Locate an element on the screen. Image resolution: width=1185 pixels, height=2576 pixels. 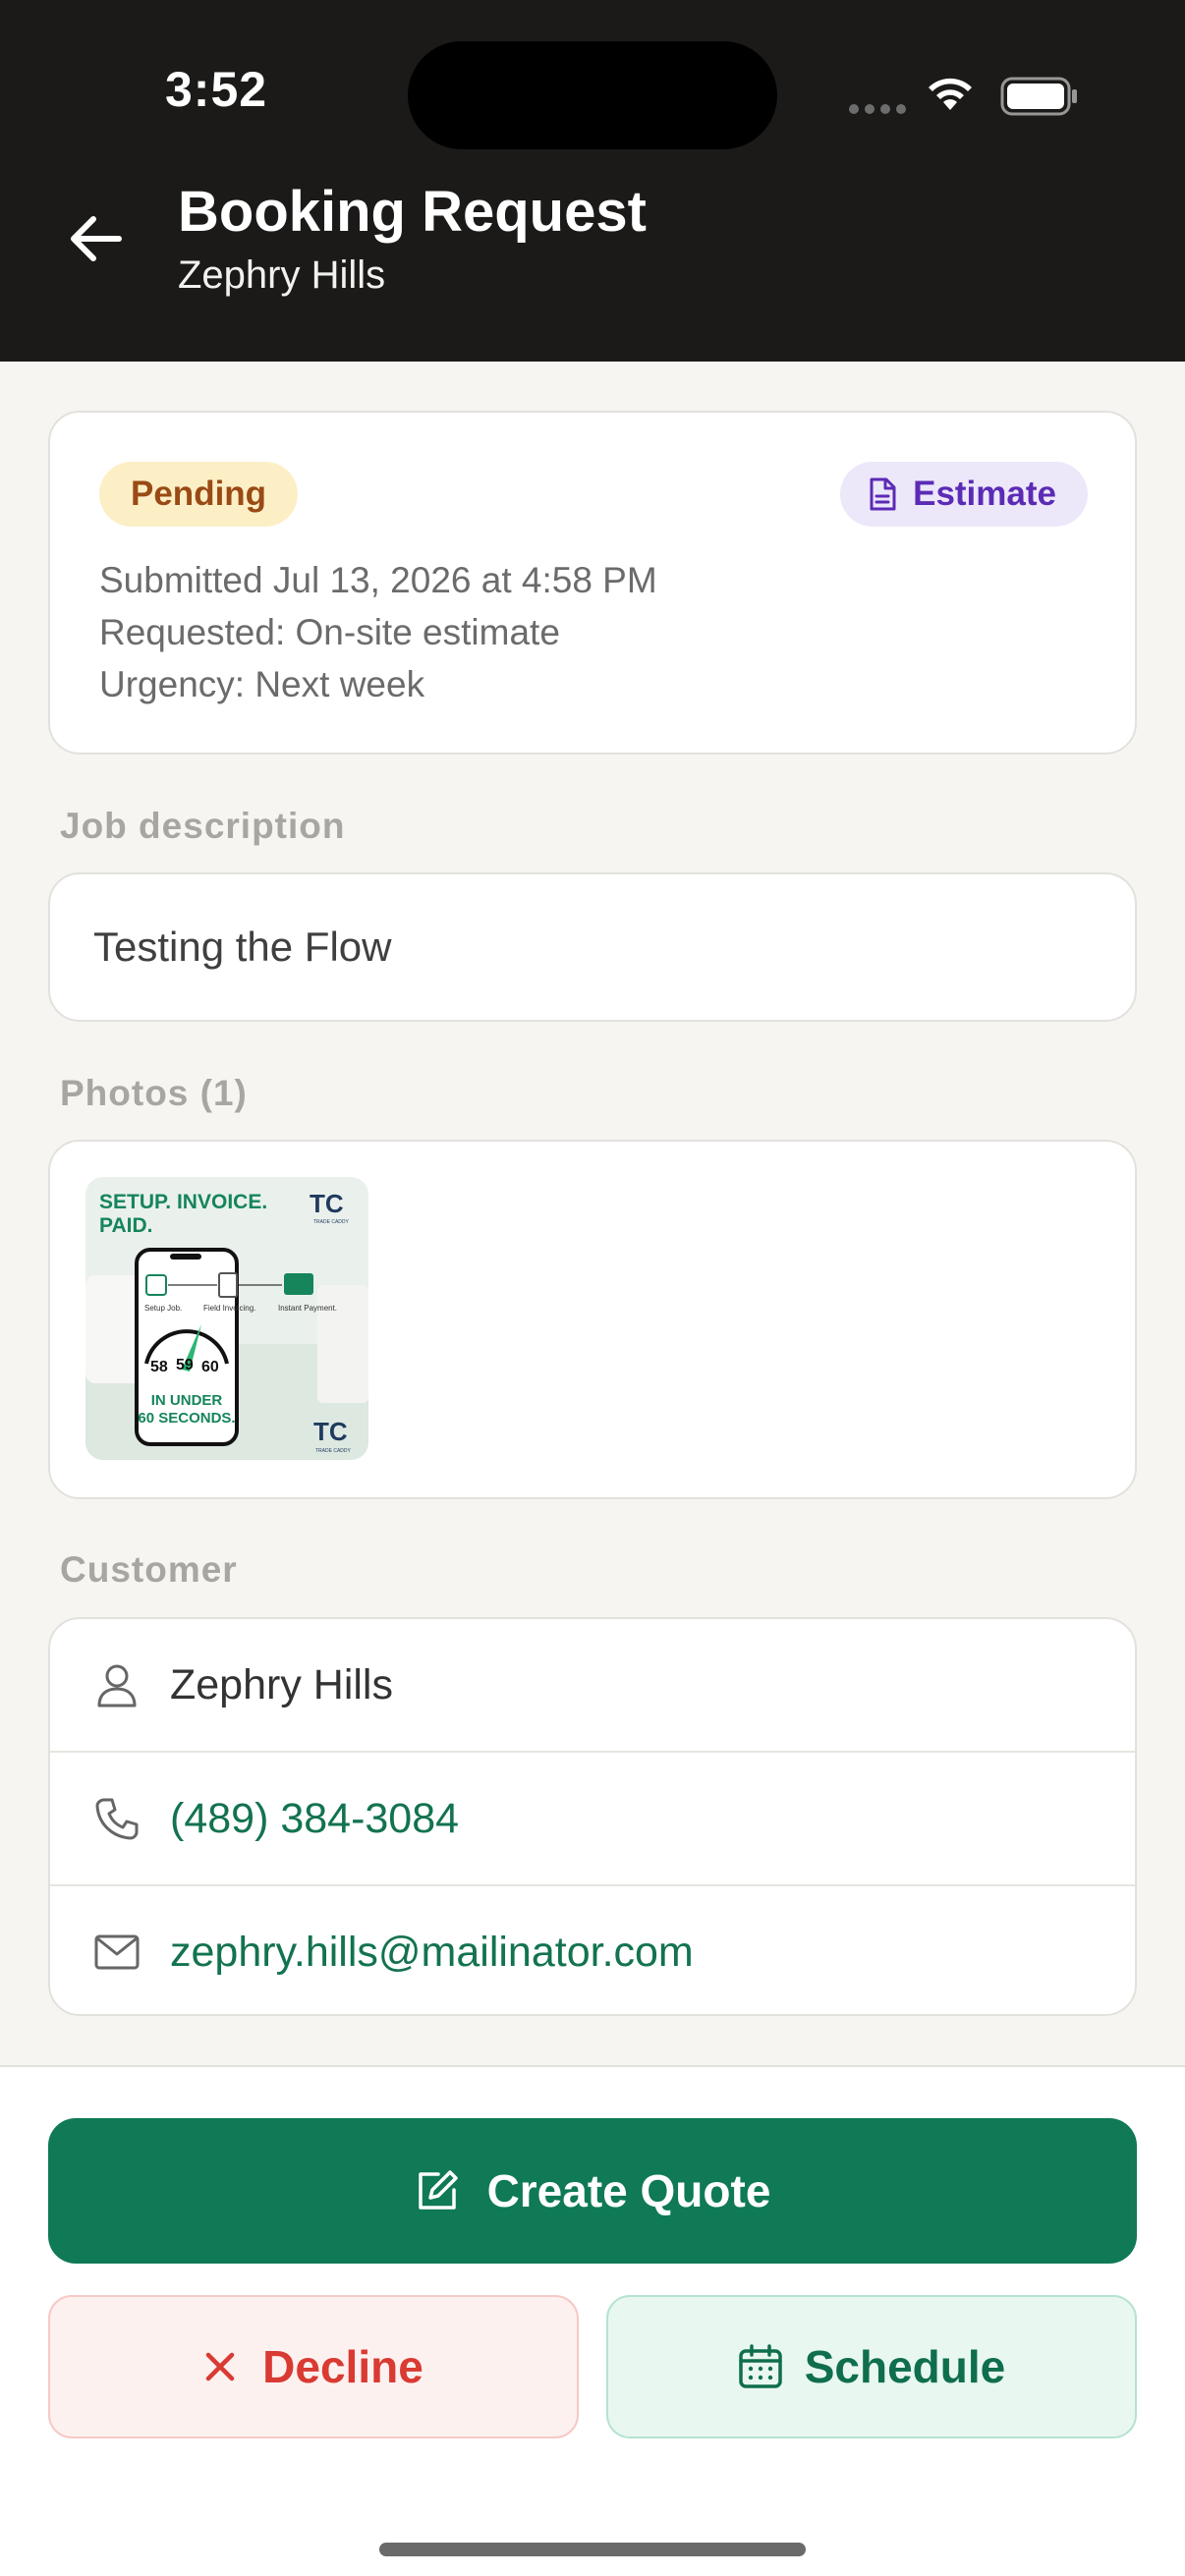
decline-label: Decline is located at coordinates (343, 2366).